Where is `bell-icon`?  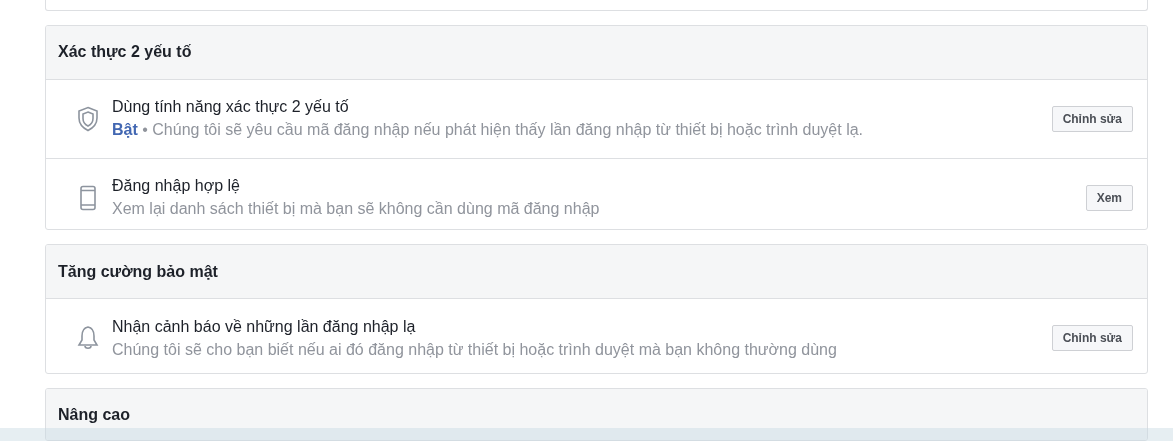 bell-icon is located at coordinates (88, 338).